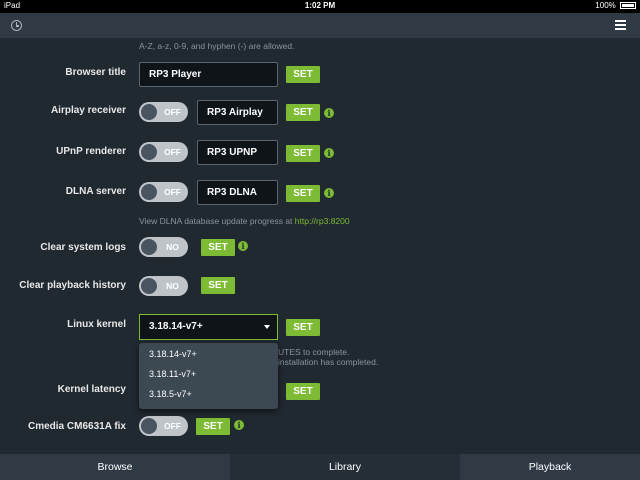 This screenshot has width=640, height=480. Describe the element at coordinates (208, 376) in the screenshot. I see `linux-kernel-dropdown: 3.18.14-v7+ 3.18.11-v7+ 3.18.5-v7+` at that location.